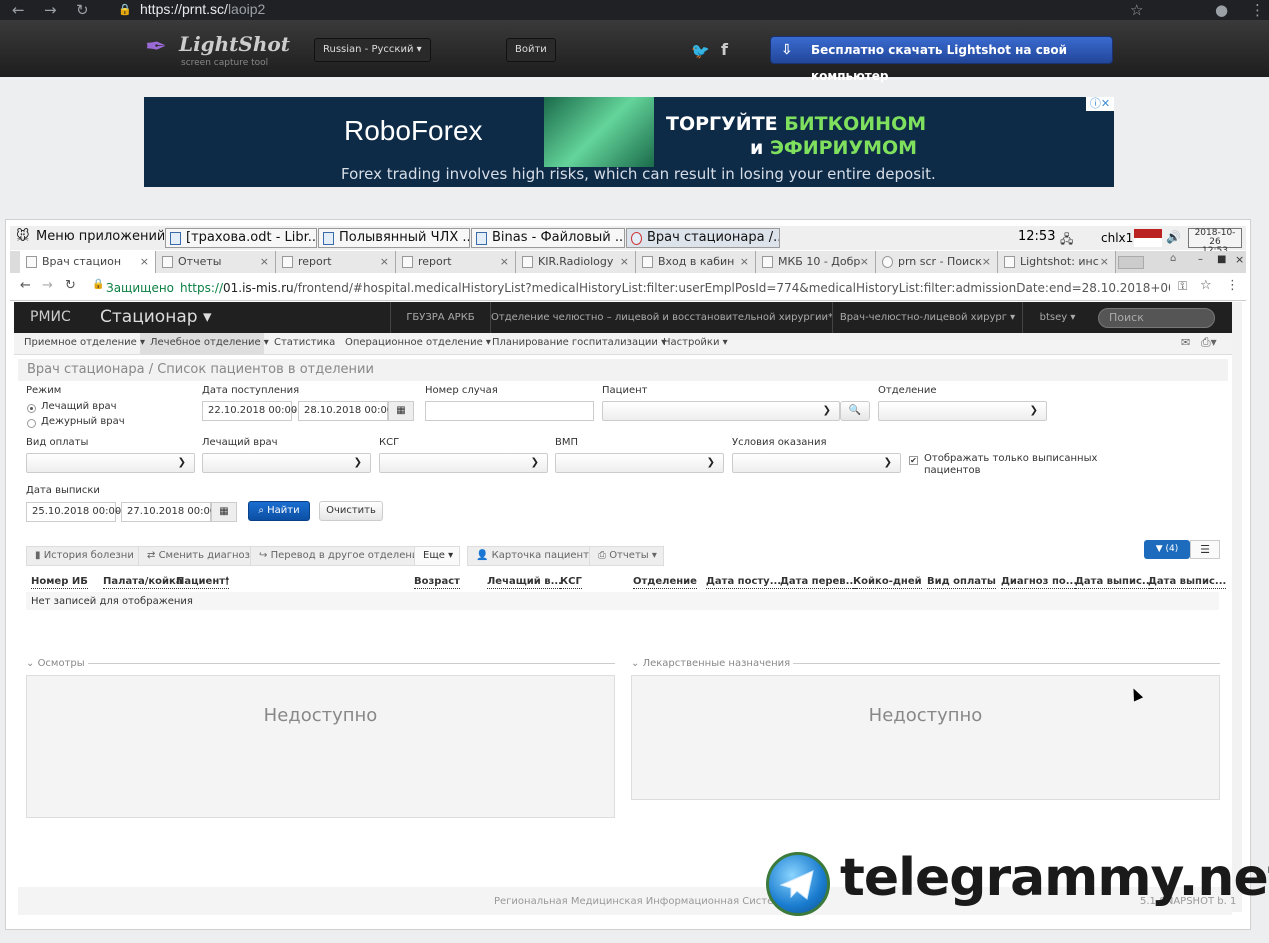 Image resolution: width=1269 pixels, height=943 pixels. Describe the element at coordinates (50, 317) in the screenshot. I see `app-brand: РМИС` at that location.